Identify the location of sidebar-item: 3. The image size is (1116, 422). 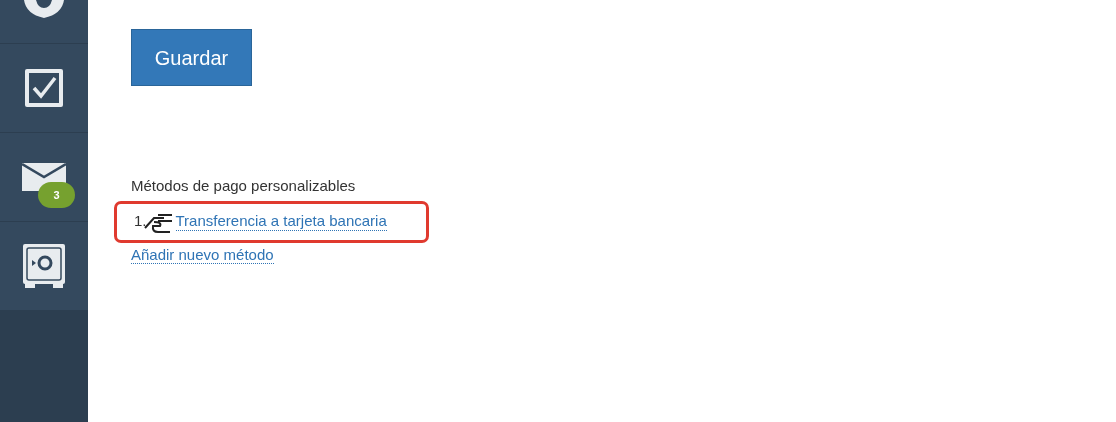
(44, 177).